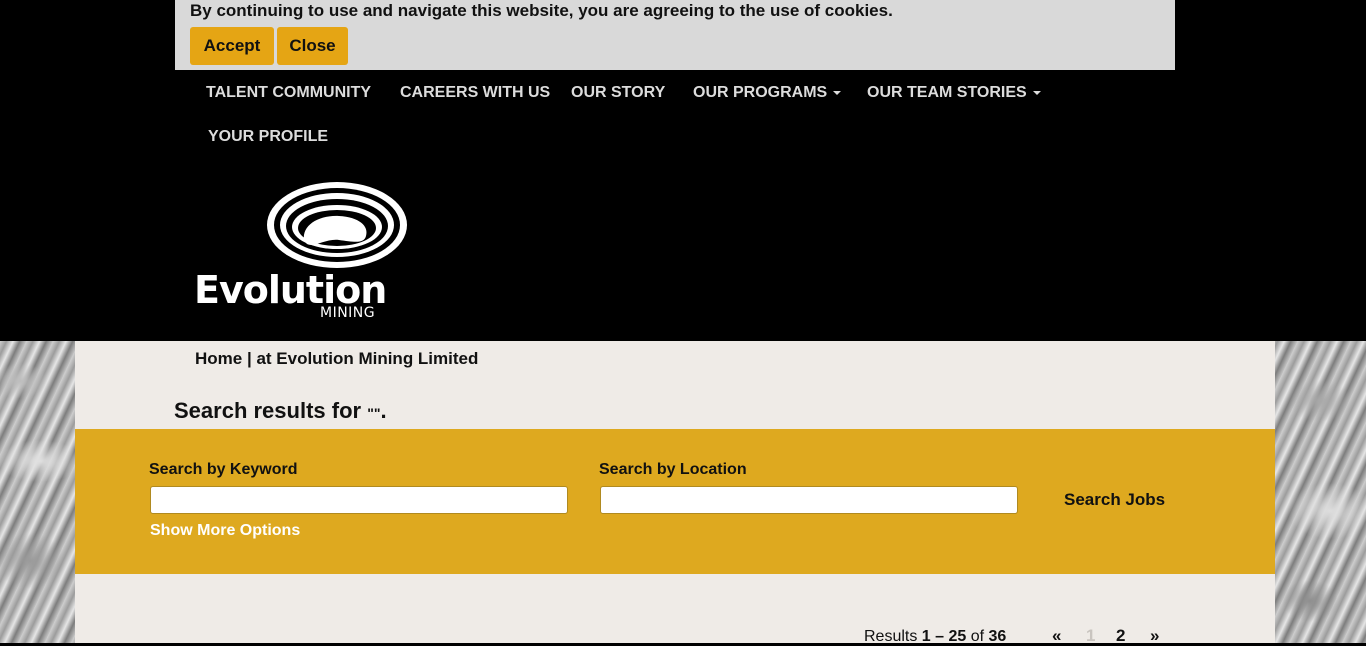  Describe the element at coordinates (997, 636) in the screenshot. I see `results-total: 36` at that location.